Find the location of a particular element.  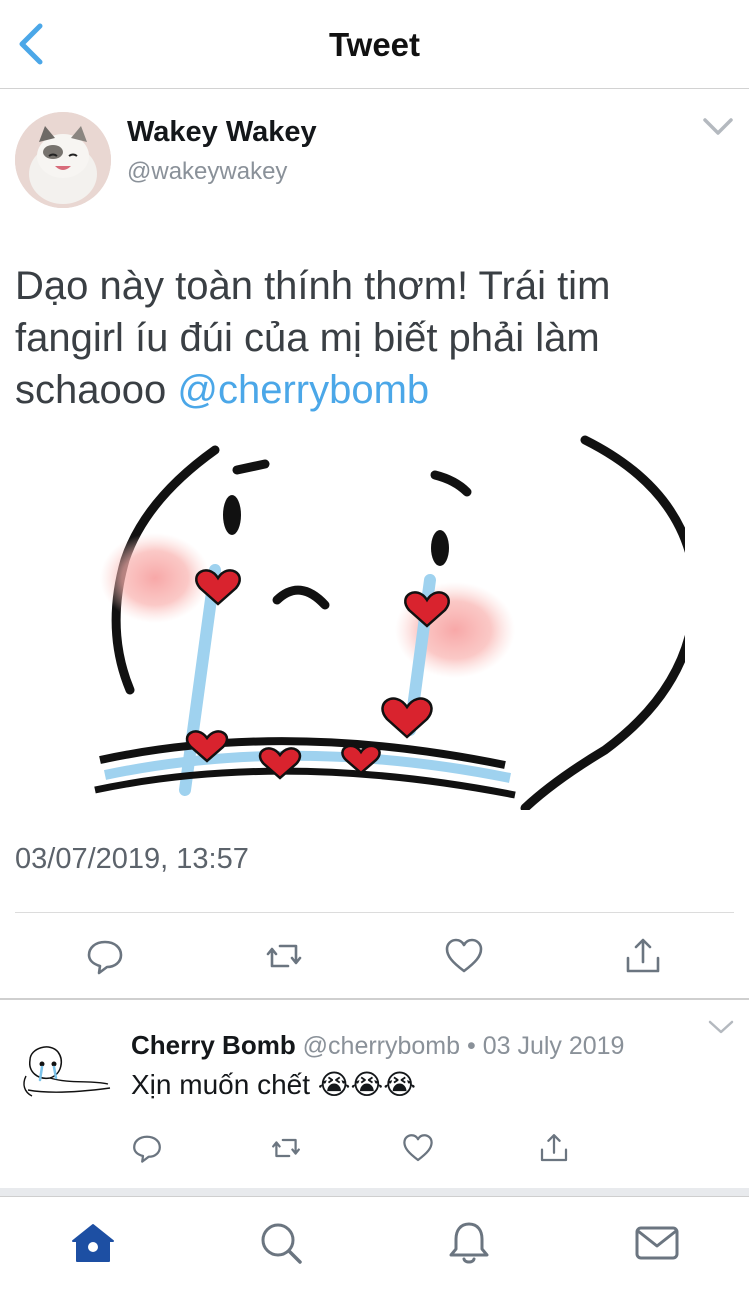

reply-author-avatar is located at coordinates (67, 1071).